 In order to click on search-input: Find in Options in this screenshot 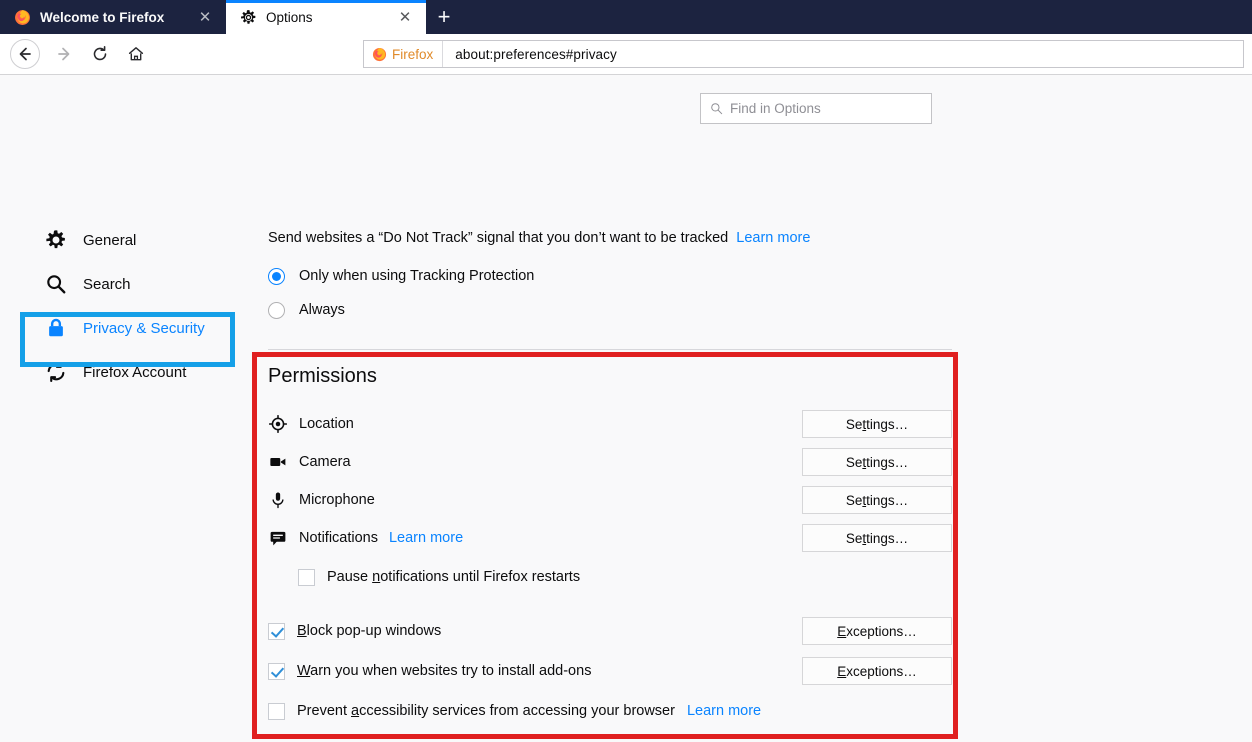, I will do `click(816, 108)`.